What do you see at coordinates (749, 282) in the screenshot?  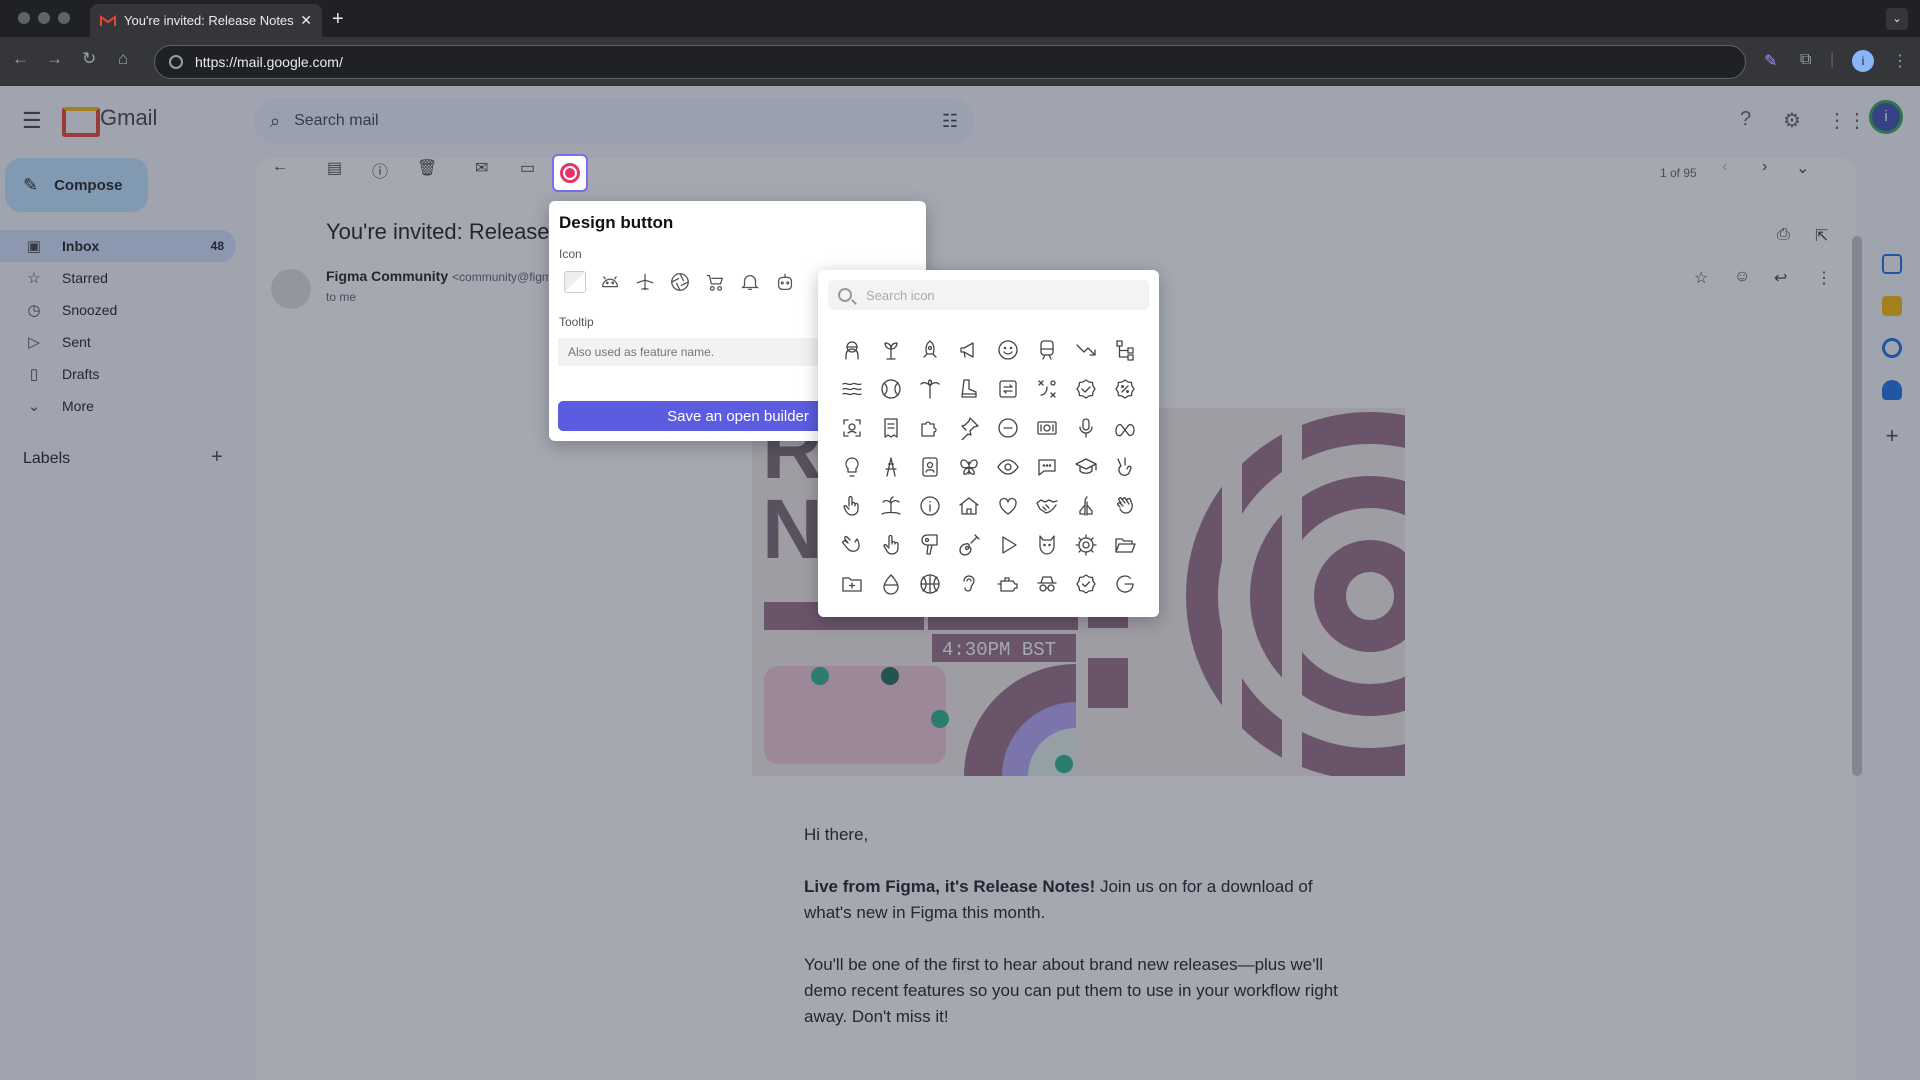 I see `bell-icon` at bounding box center [749, 282].